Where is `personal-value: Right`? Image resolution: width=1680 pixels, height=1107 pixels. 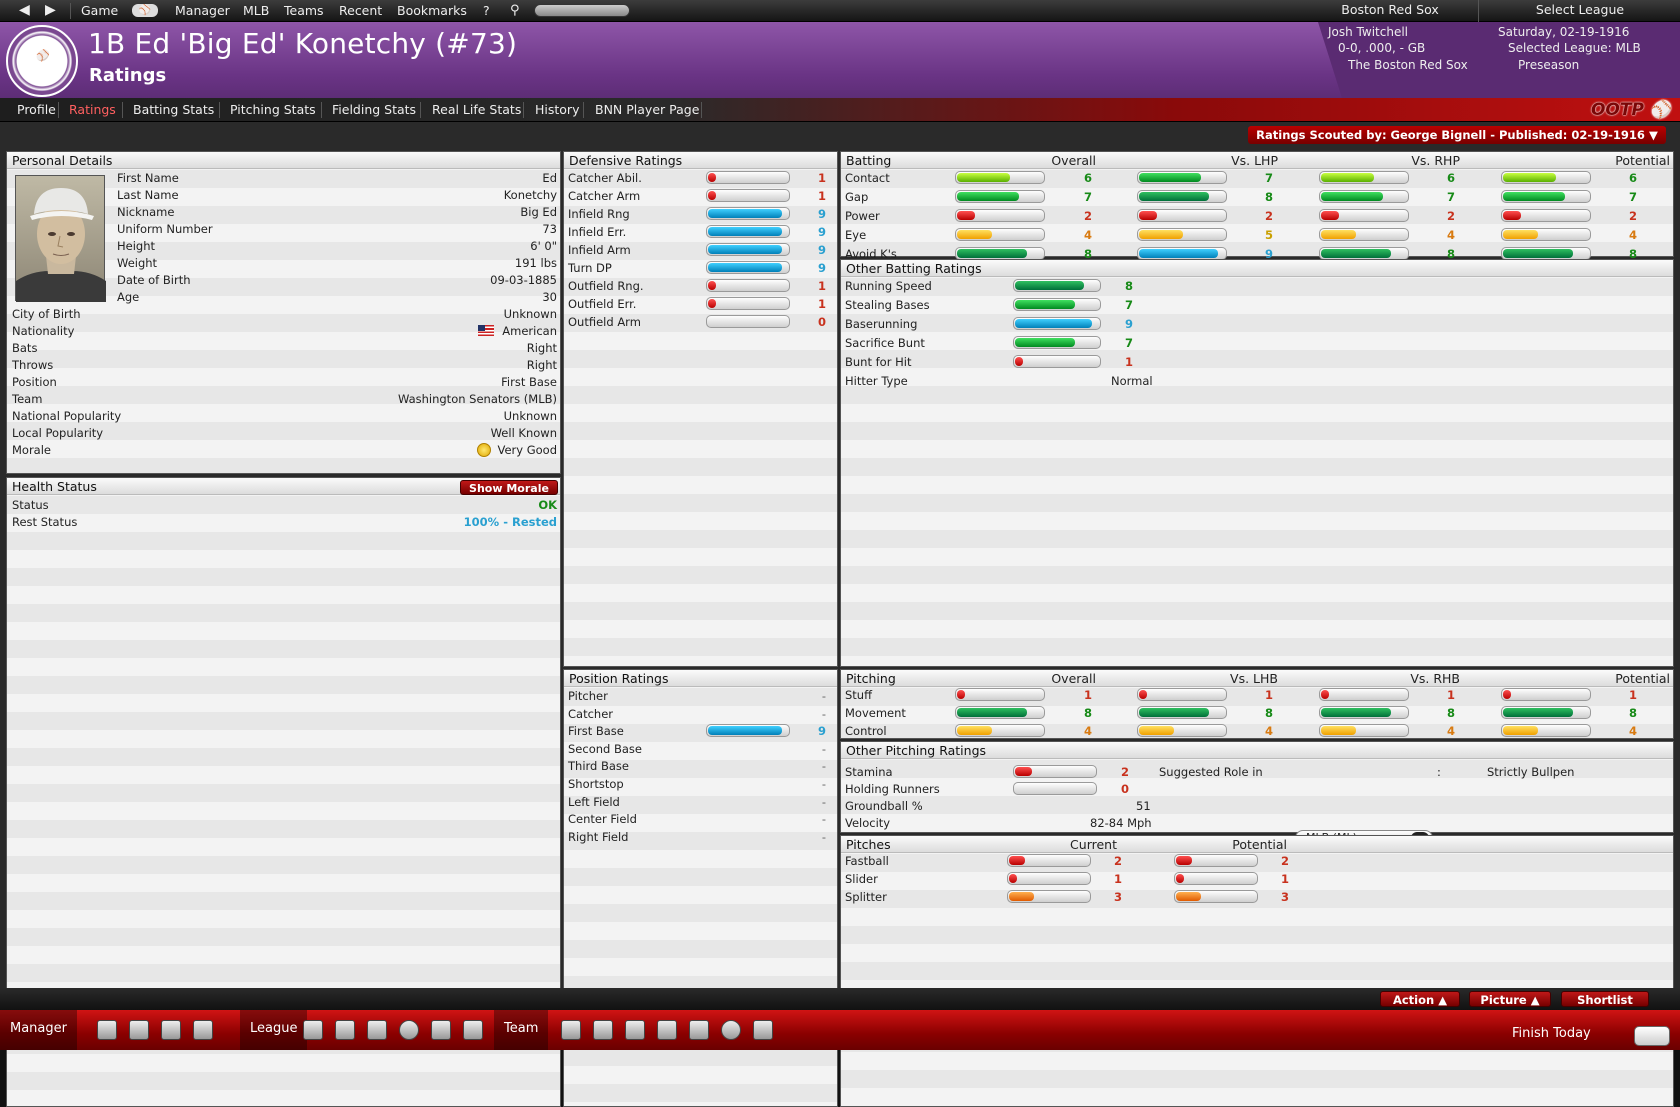
personal-value: Right is located at coordinates (542, 365).